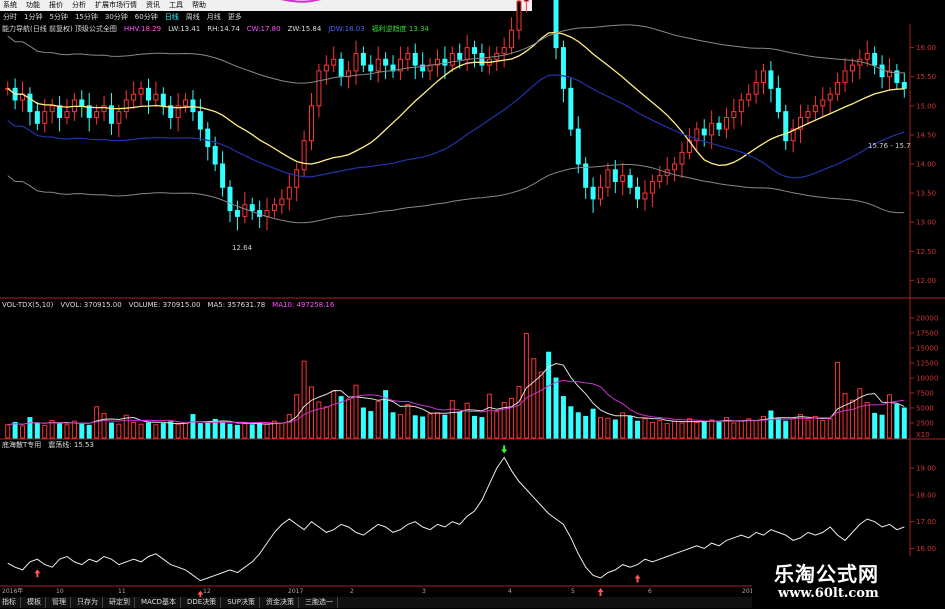 The image size is (945, 609). What do you see at coordinates (321, 602) in the screenshot?
I see `bottom-tab-9: 三胞选一` at bounding box center [321, 602].